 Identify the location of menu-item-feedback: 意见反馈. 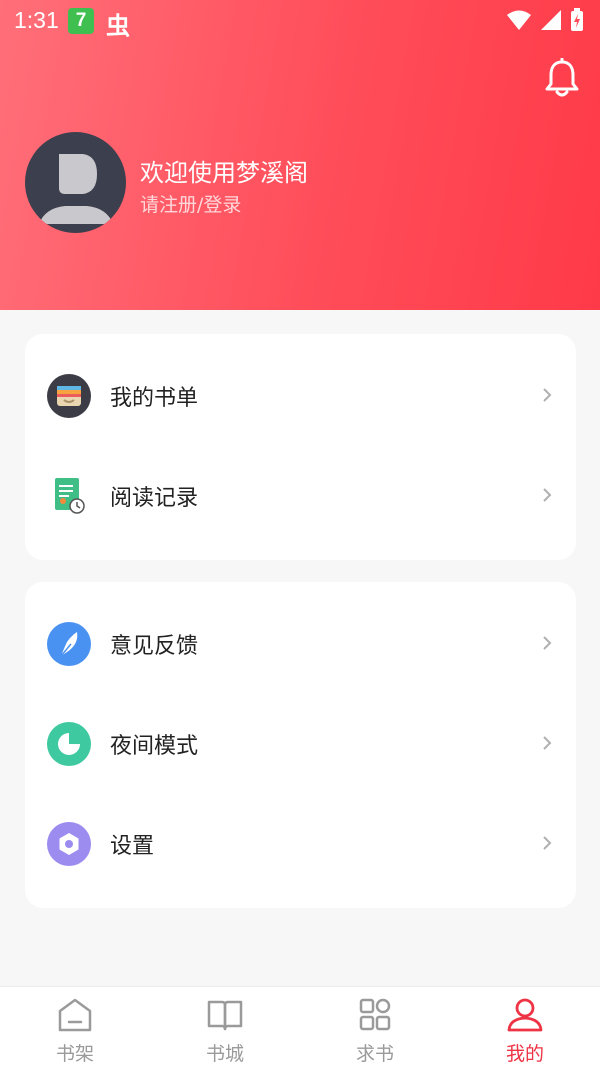
(300, 644).